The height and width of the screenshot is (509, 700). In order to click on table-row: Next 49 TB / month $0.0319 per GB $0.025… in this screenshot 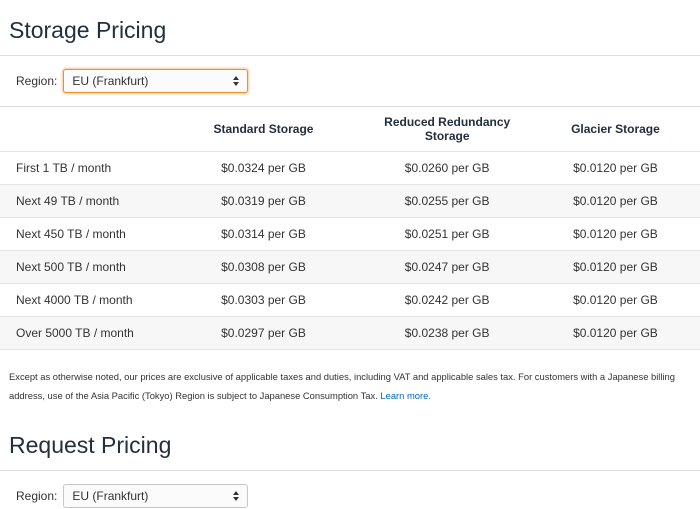, I will do `click(350, 201)`.